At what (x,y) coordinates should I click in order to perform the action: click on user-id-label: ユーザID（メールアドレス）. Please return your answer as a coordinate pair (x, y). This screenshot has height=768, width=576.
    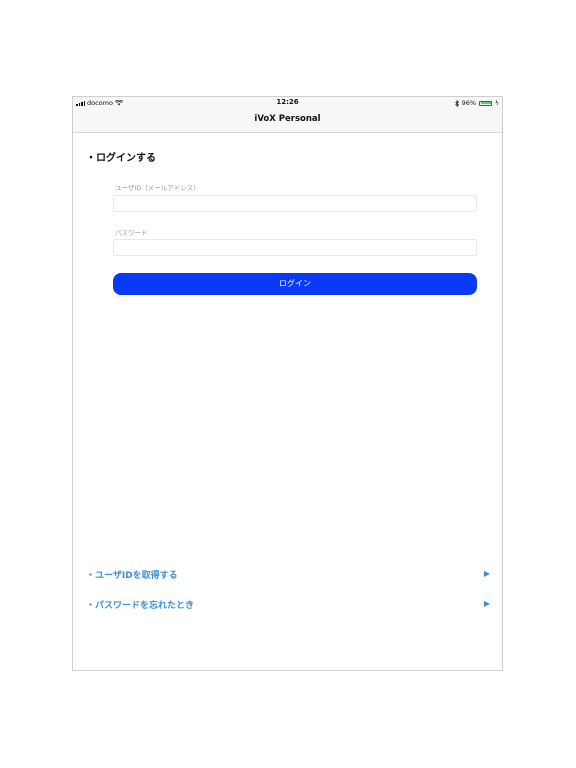
    Looking at the image, I should click on (157, 188).